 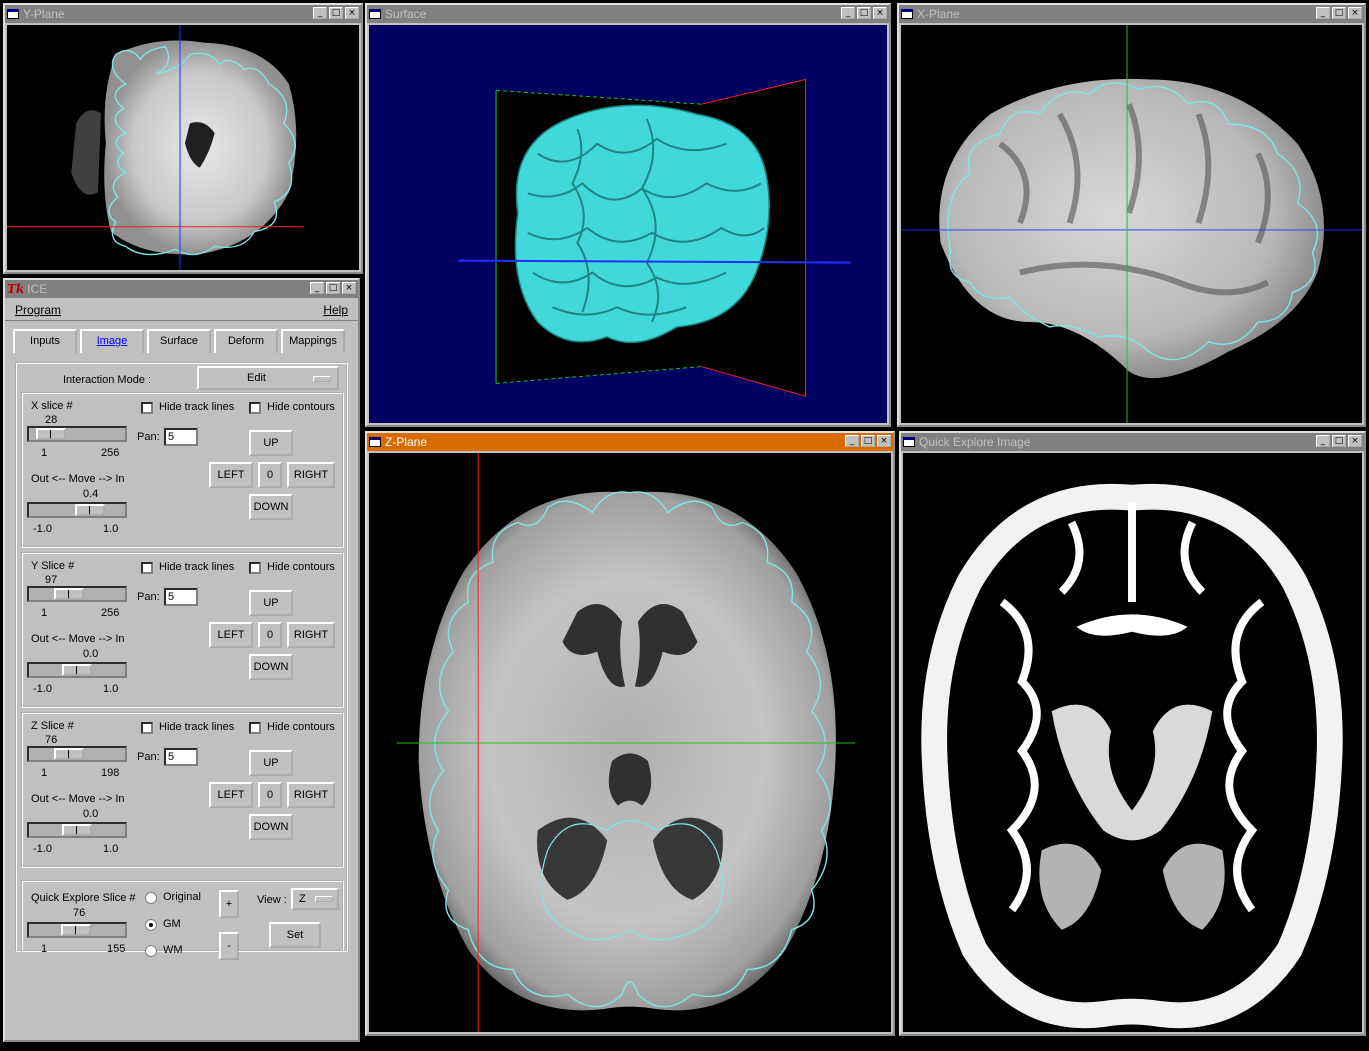 I want to click on yplane-view, so click(x=183, y=147).